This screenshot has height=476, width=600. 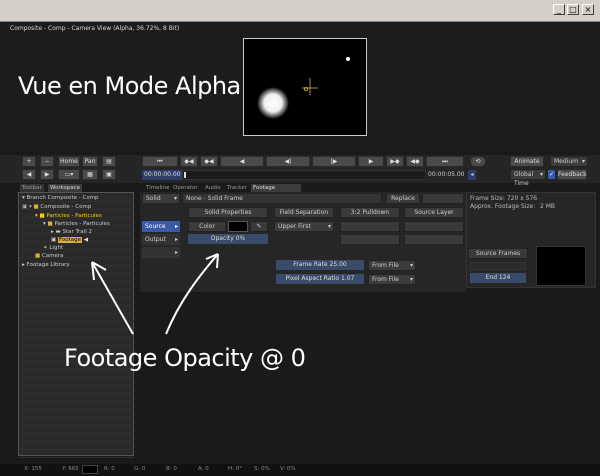 I want to click on caption-footage-opacity: Footage Opacity @ 0, so click(x=185, y=358).